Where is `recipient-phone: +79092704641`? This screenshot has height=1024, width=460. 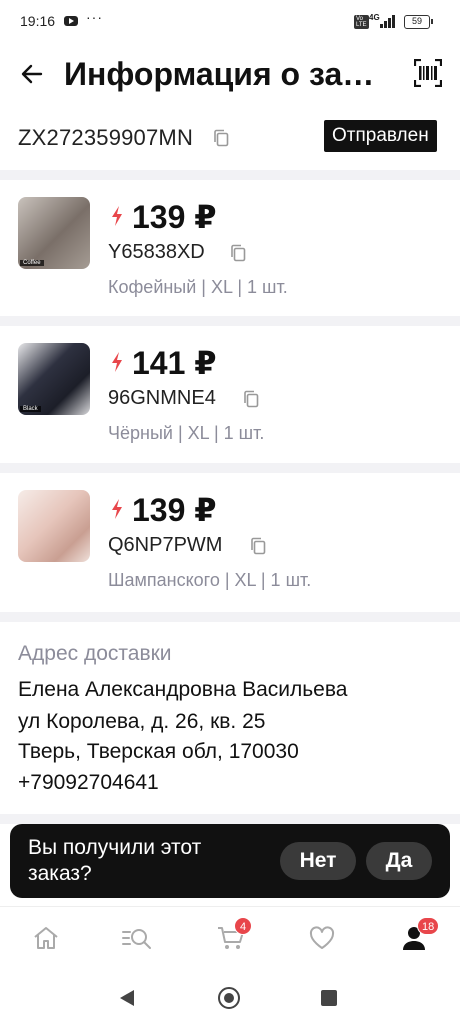
recipient-phone: +79092704641 is located at coordinates (88, 782).